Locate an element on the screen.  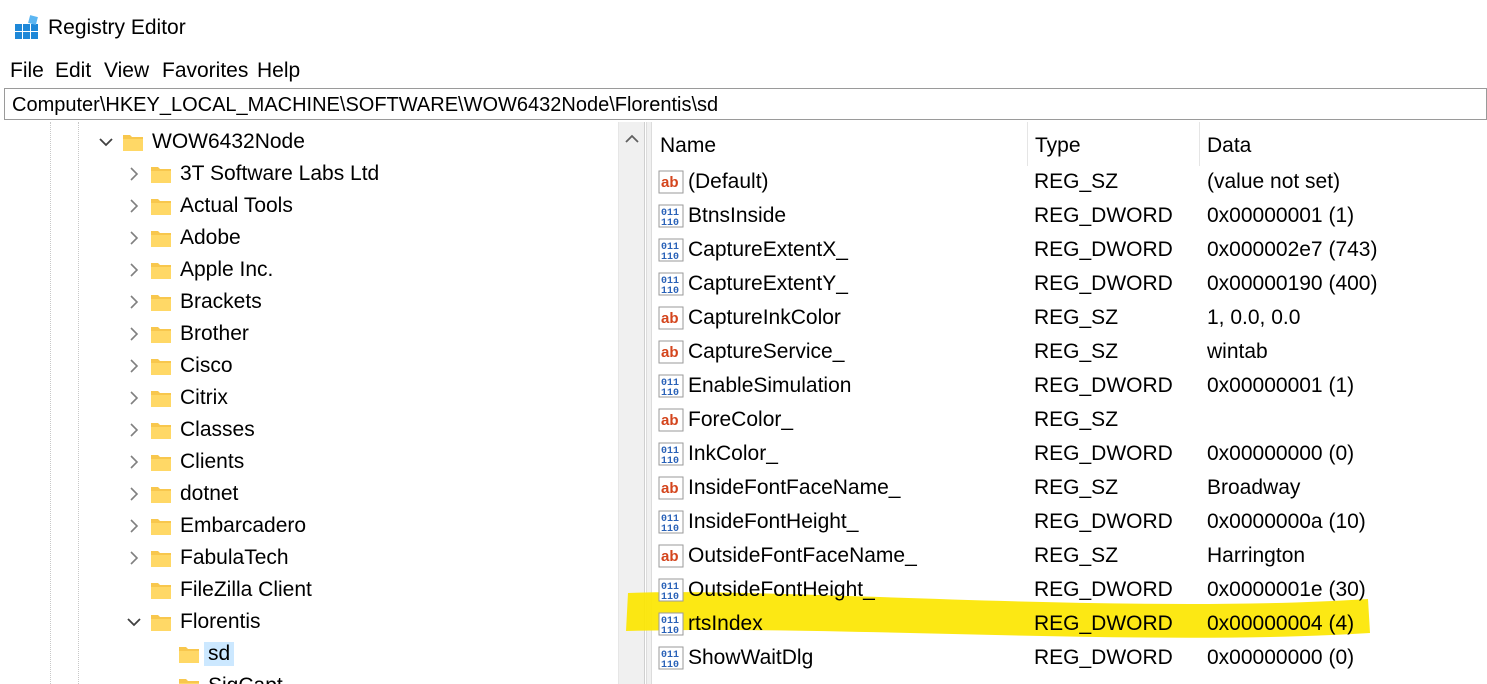
value-name: CaptureService_ is located at coordinates (766, 352).